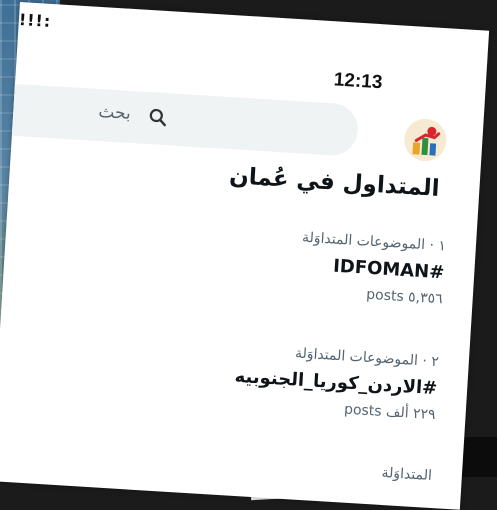  Describe the element at coordinates (358, 81) in the screenshot. I see `status-time: 12:13` at that location.